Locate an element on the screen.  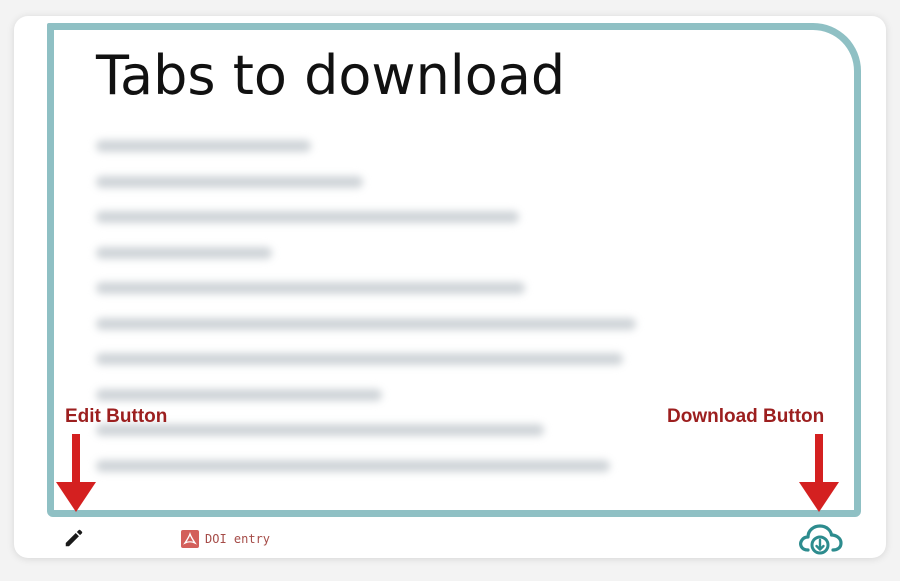
pdf-icon is located at coordinates (190, 539).